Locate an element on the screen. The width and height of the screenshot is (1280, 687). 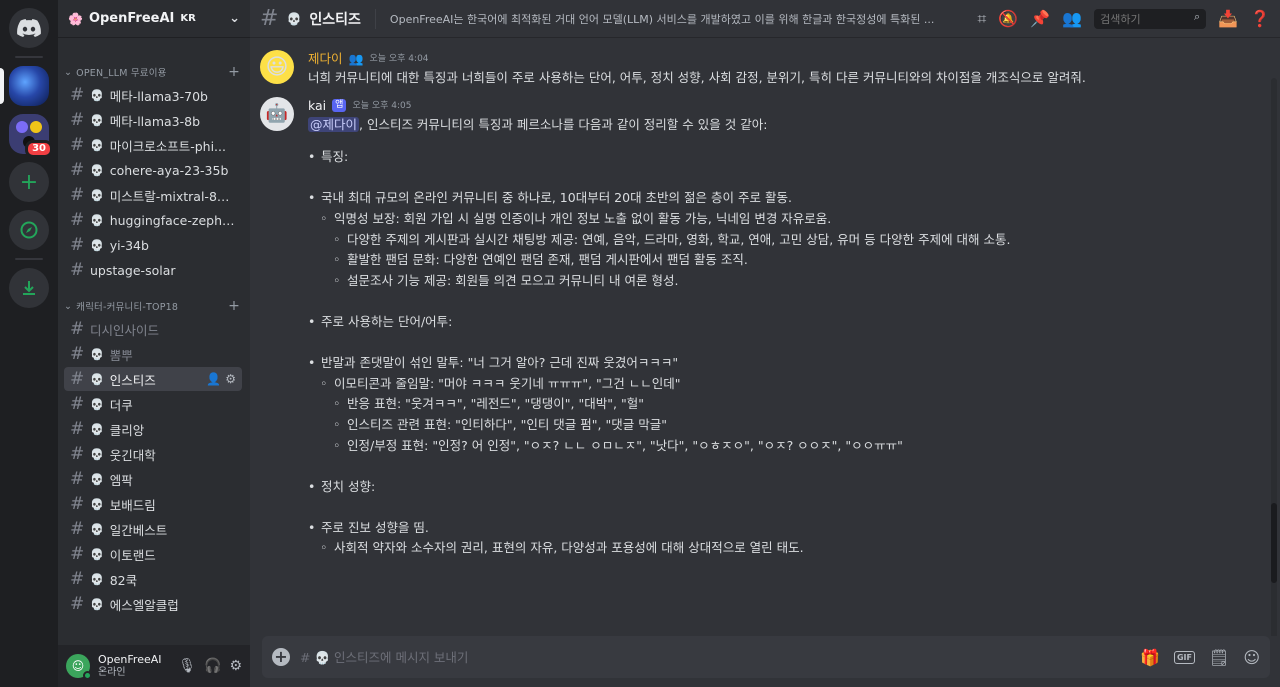
channel-item: # 디시인사이드 is located at coordinates (153, 329).